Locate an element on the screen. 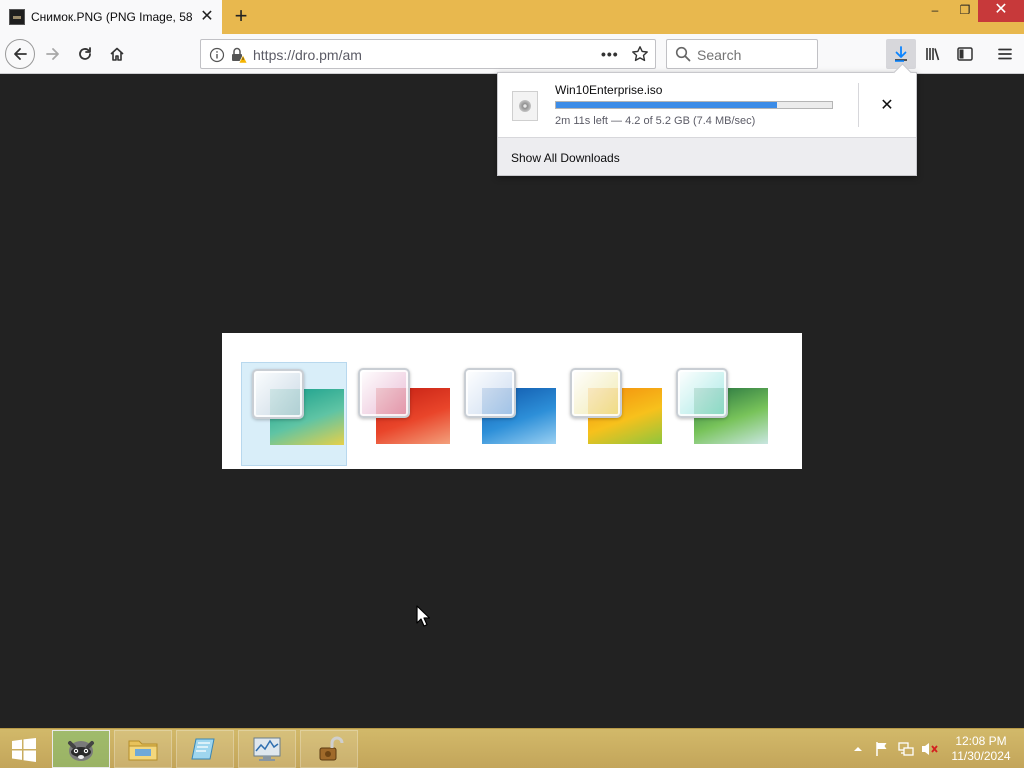  sidebar-button is located at coordinates (965, 54).